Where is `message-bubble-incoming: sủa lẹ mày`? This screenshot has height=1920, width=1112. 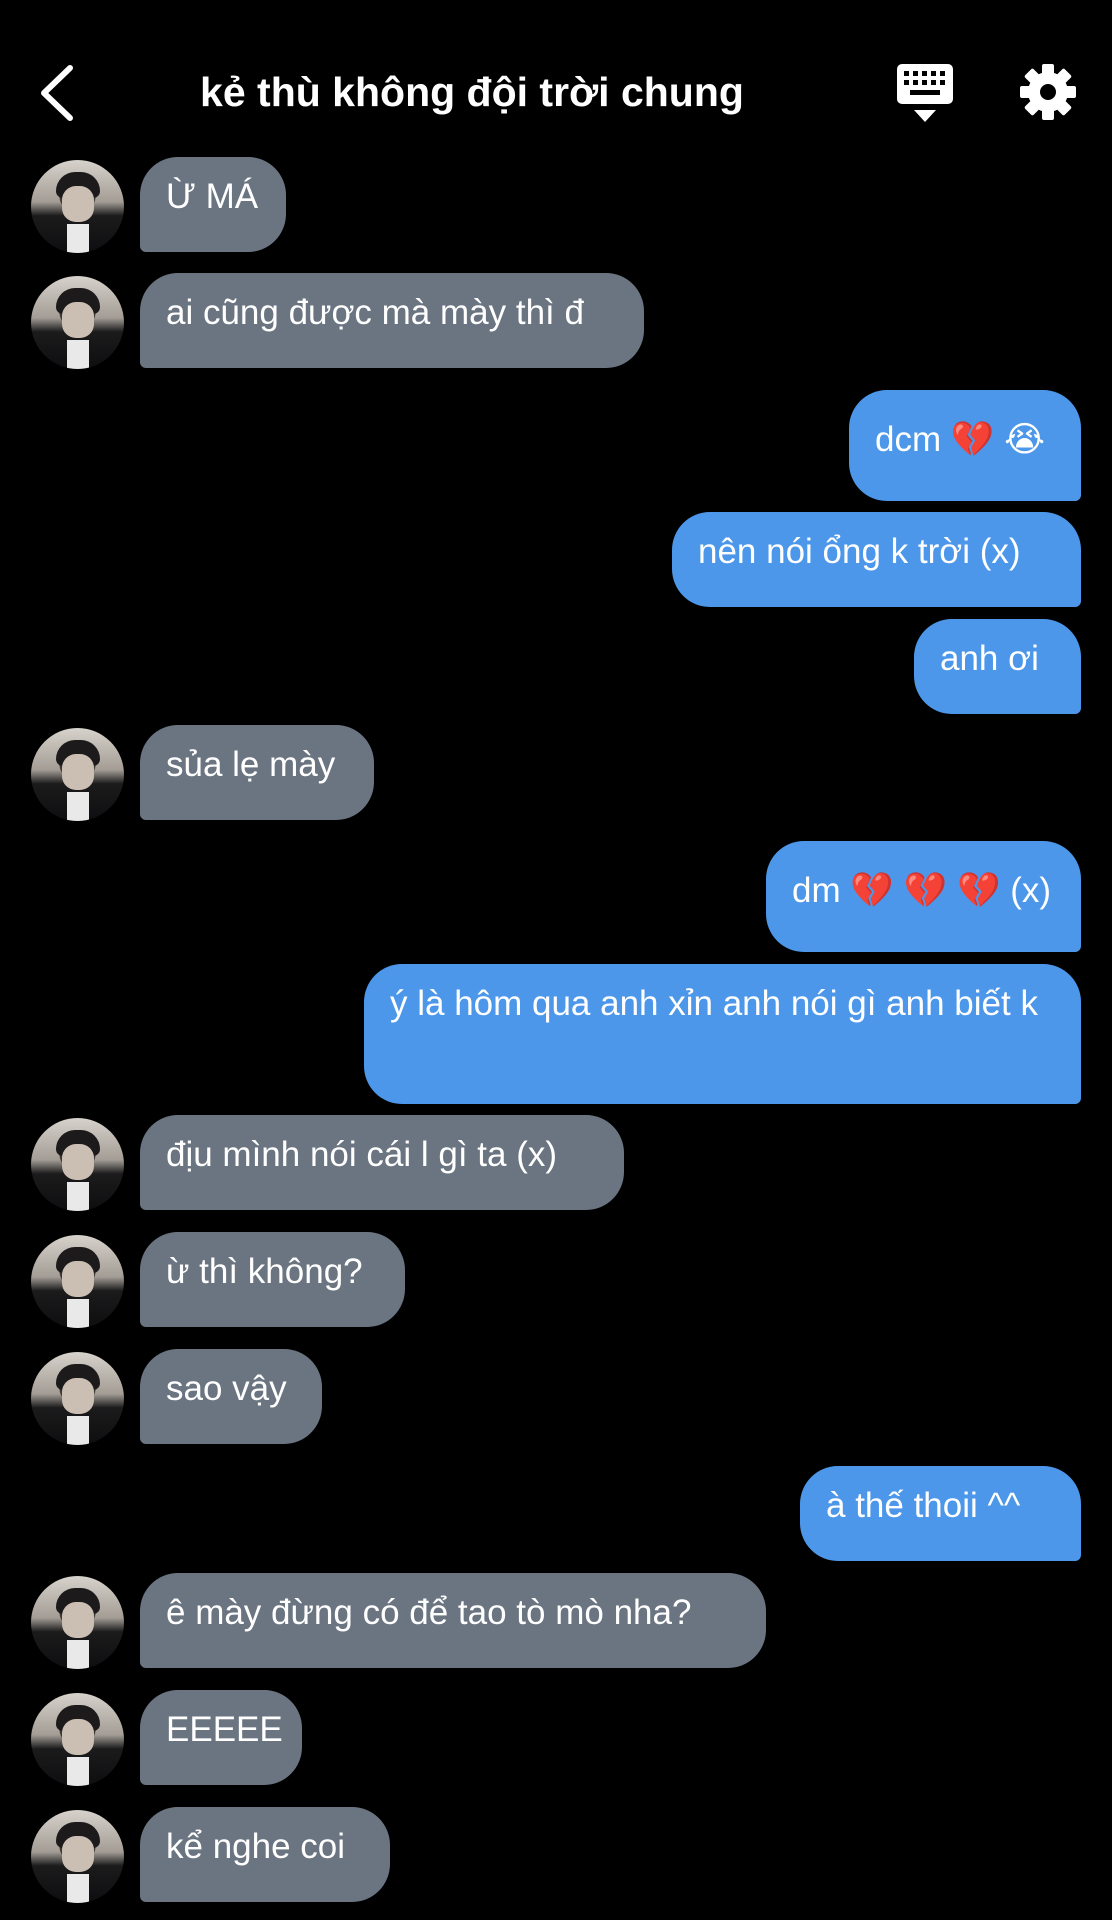
message-bubble-incoming: sủa lẹ mày is located at coordinates (257, 772).